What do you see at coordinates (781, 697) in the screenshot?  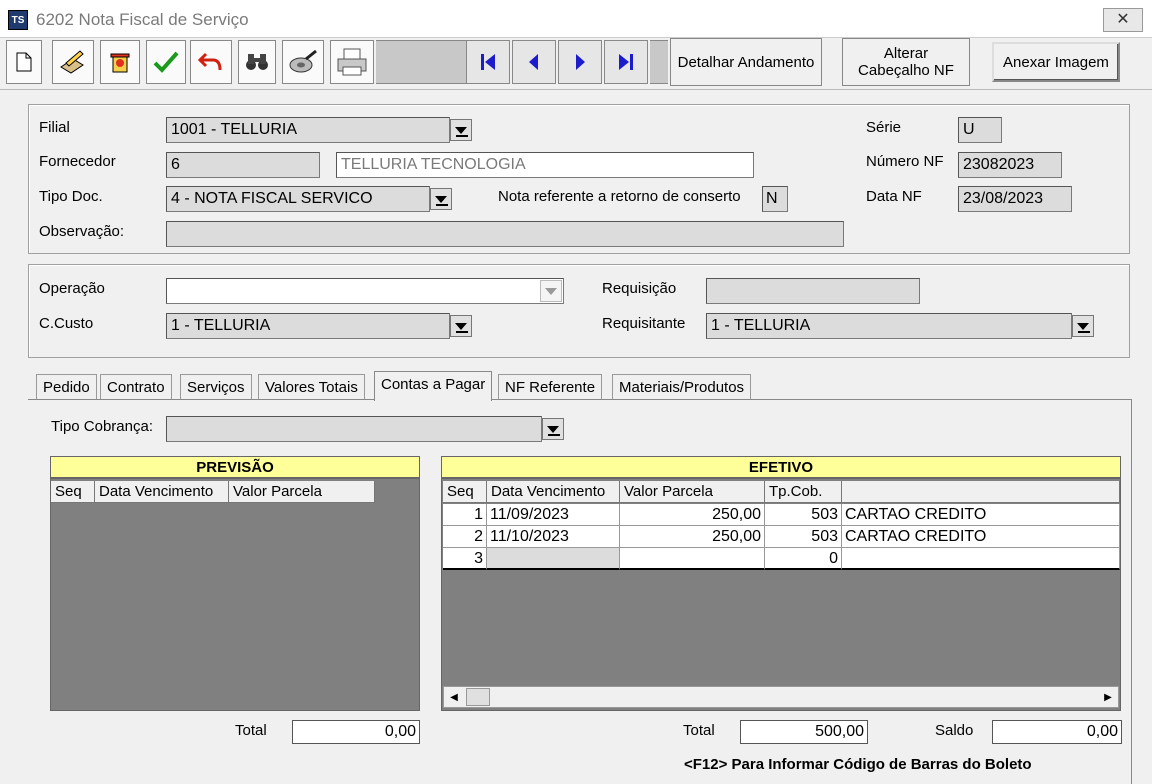 I see `efetivo-horizontal-scrollbar: ◀ ▶` at bounding box center [781, 697].